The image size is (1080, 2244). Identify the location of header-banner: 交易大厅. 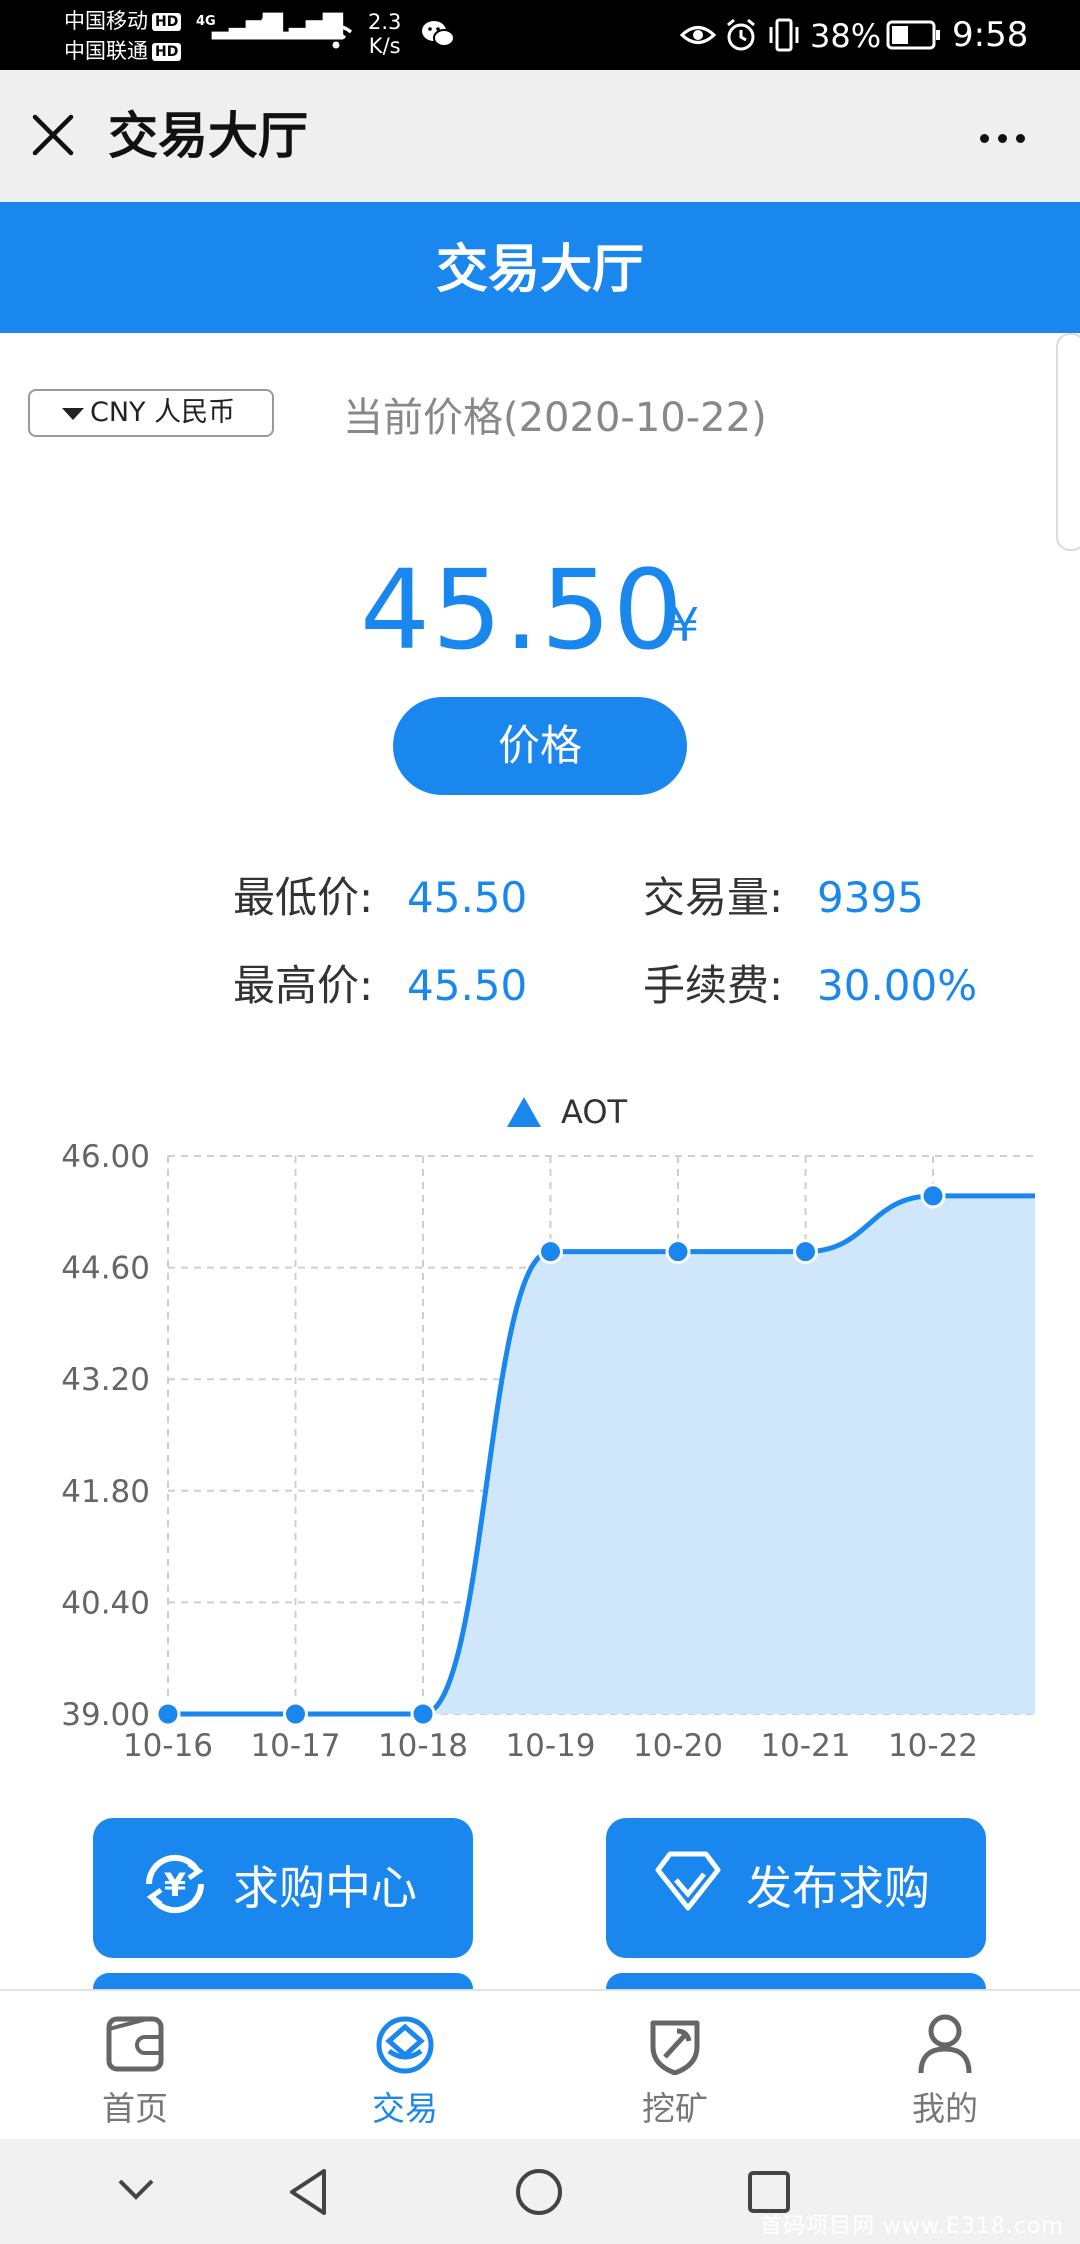
(540, 267).